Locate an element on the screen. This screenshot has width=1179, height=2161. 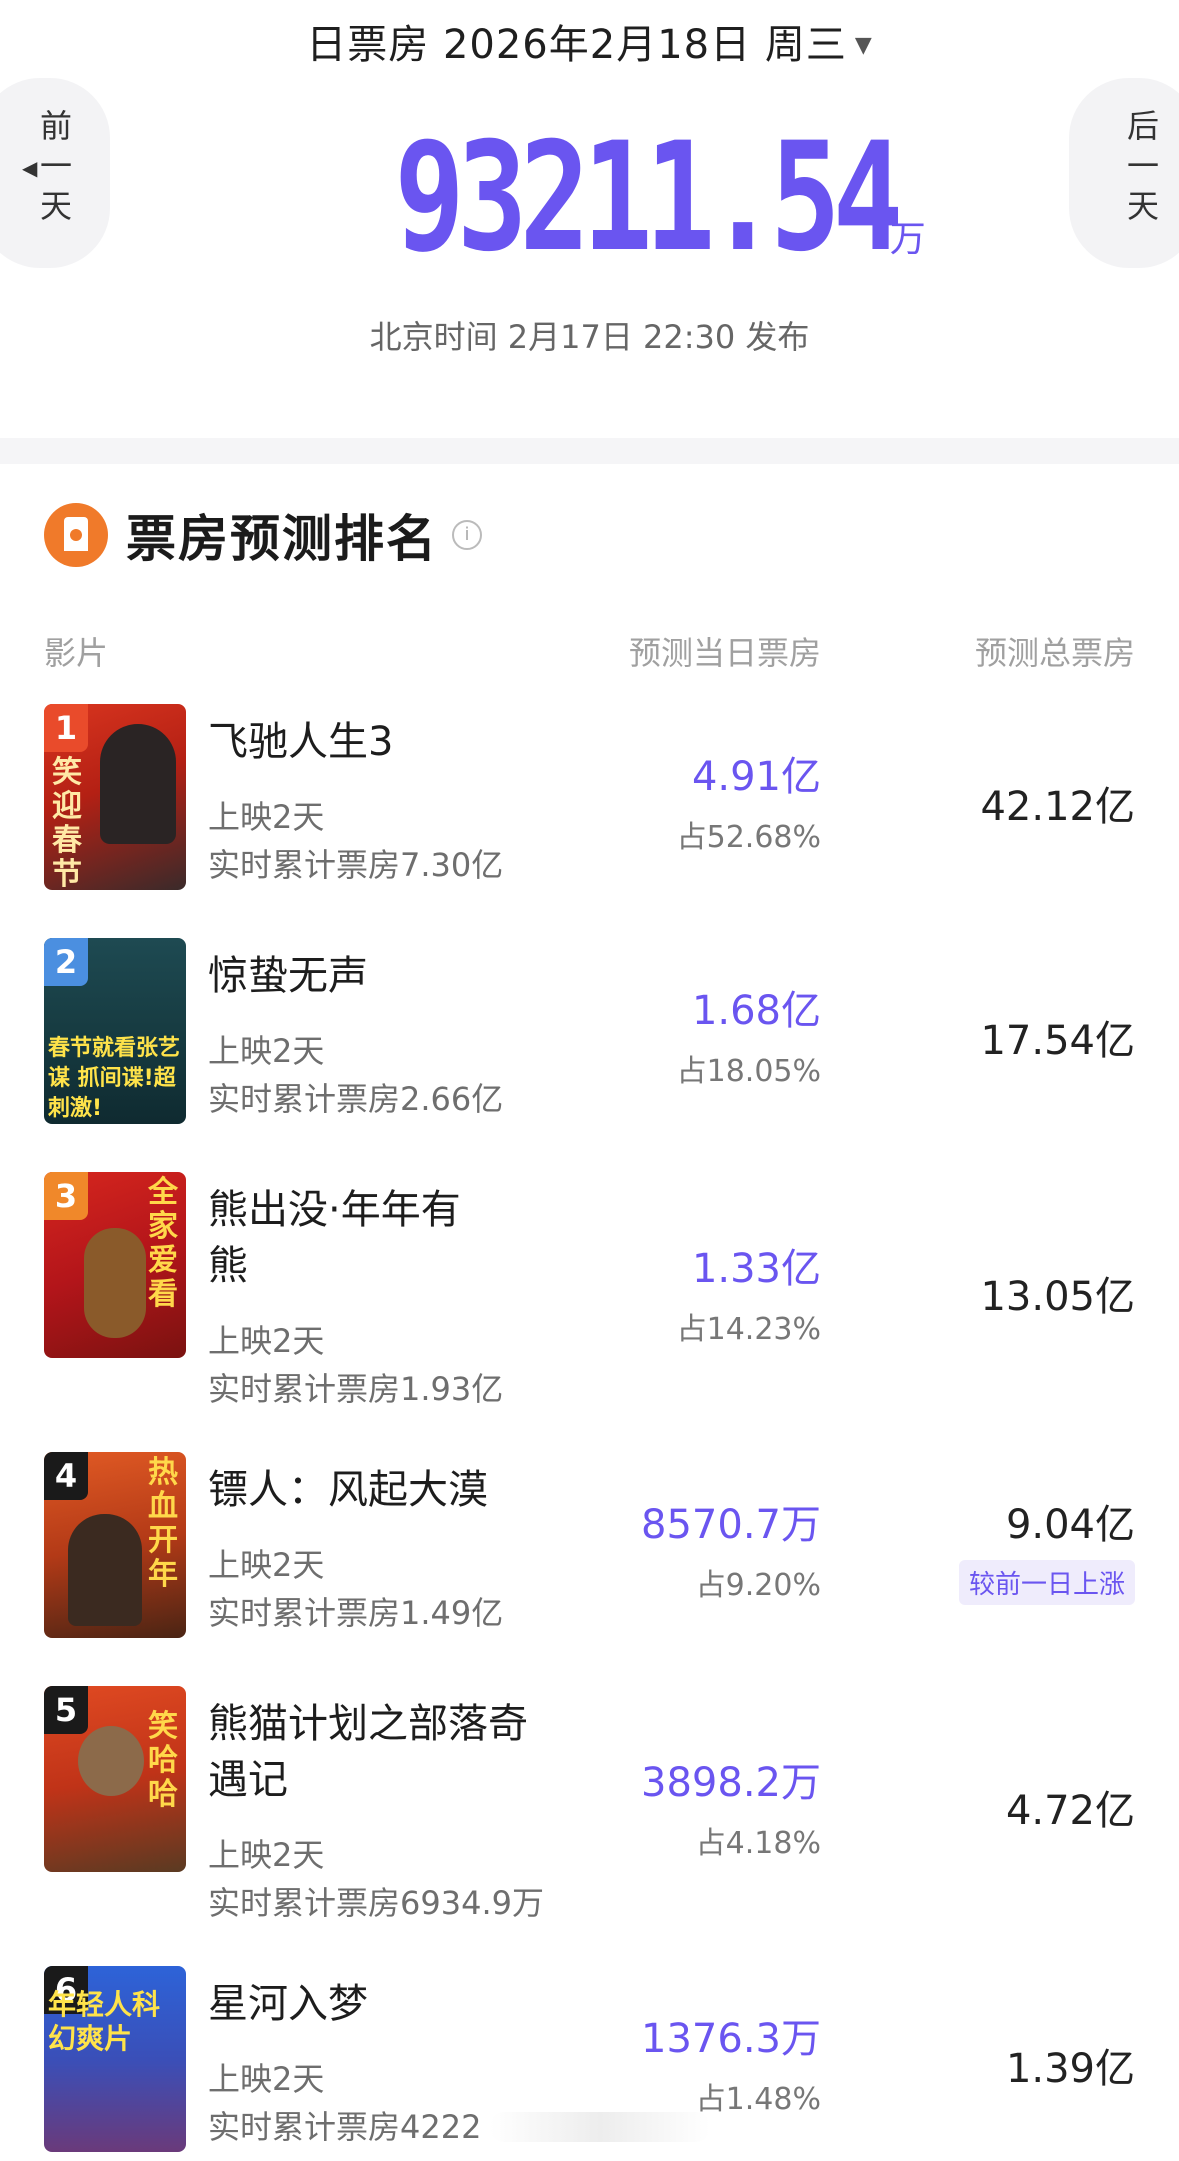
poster-text: 全家爱看 is located at coordinates (163, 1243).